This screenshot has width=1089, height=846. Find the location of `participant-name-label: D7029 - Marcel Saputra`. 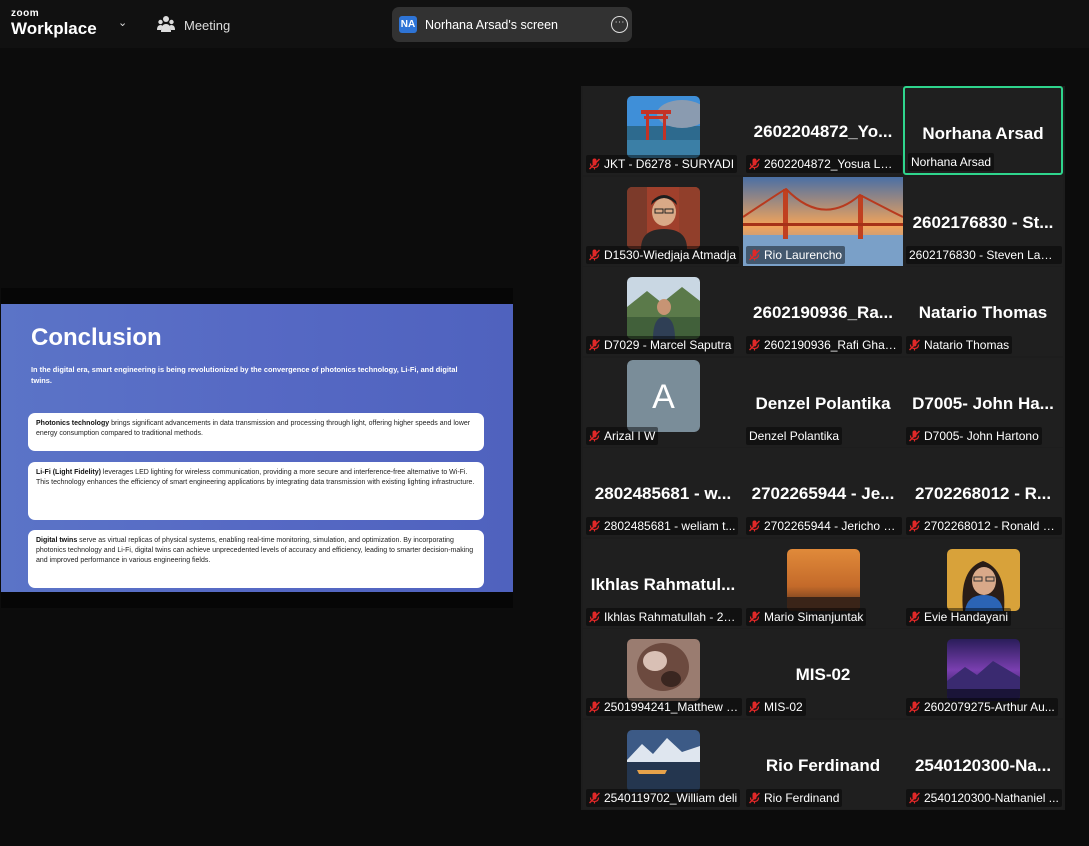

participant-name-label: D7029 - Marcel Saputra is located at coordinates (660, 345).